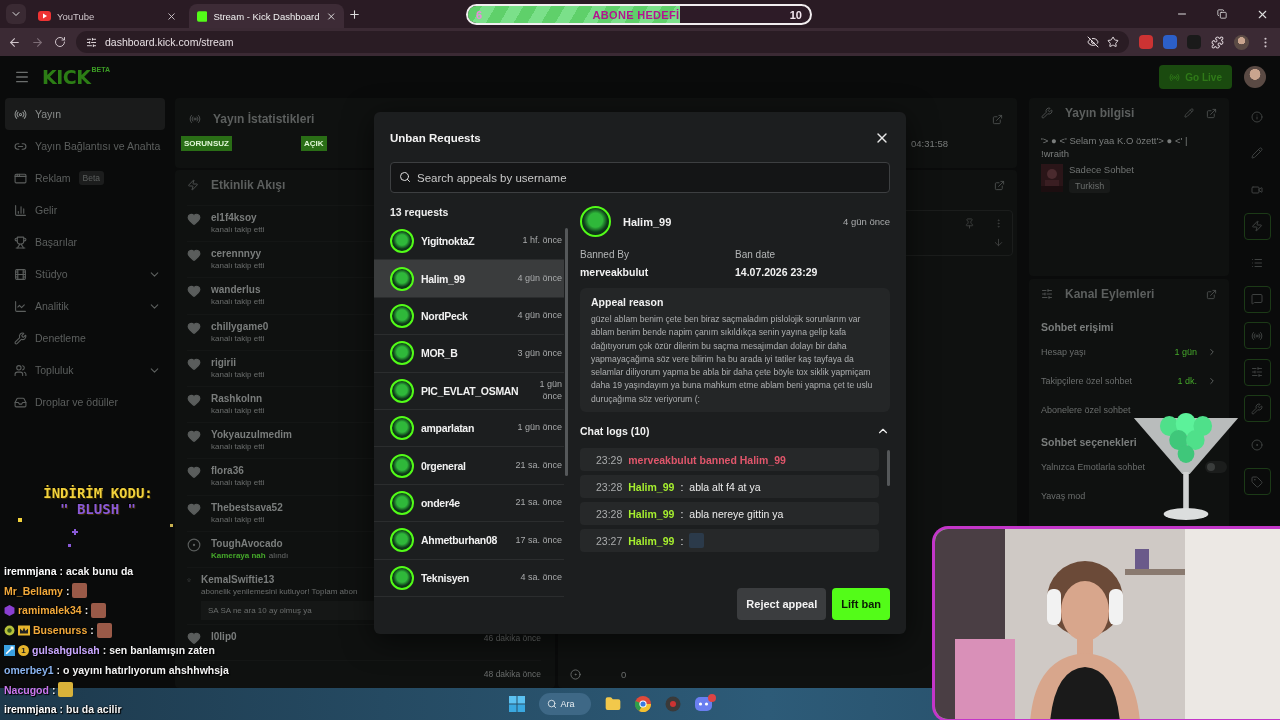 This screenshot has height=720, width=1280. Describe the element at coordinates (672, 704) in the screenshot. I see `app-icon` at that location.